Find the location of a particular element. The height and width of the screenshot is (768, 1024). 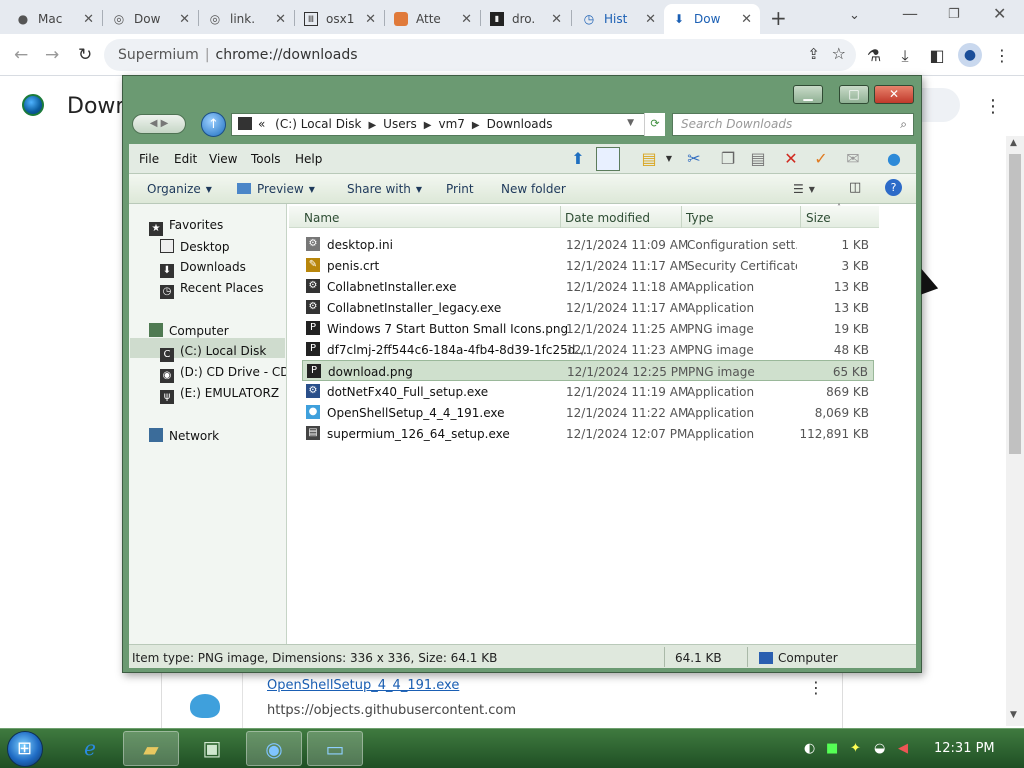

breadcrumb-vm7: vm7 is located at coordinates (451, 124).